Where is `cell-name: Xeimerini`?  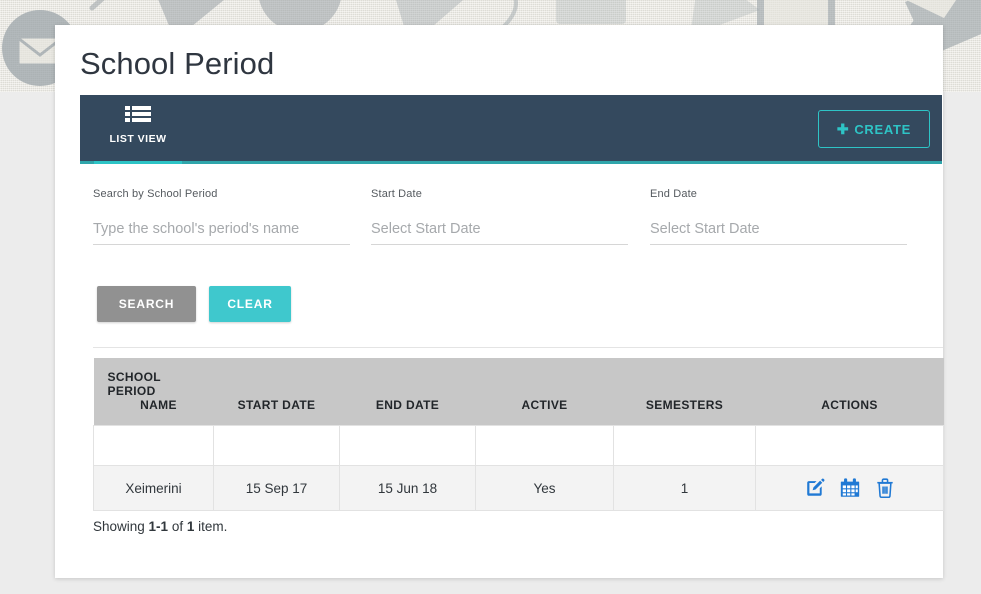 cell-name: Xeimerini is located at coordinates (153, 488).